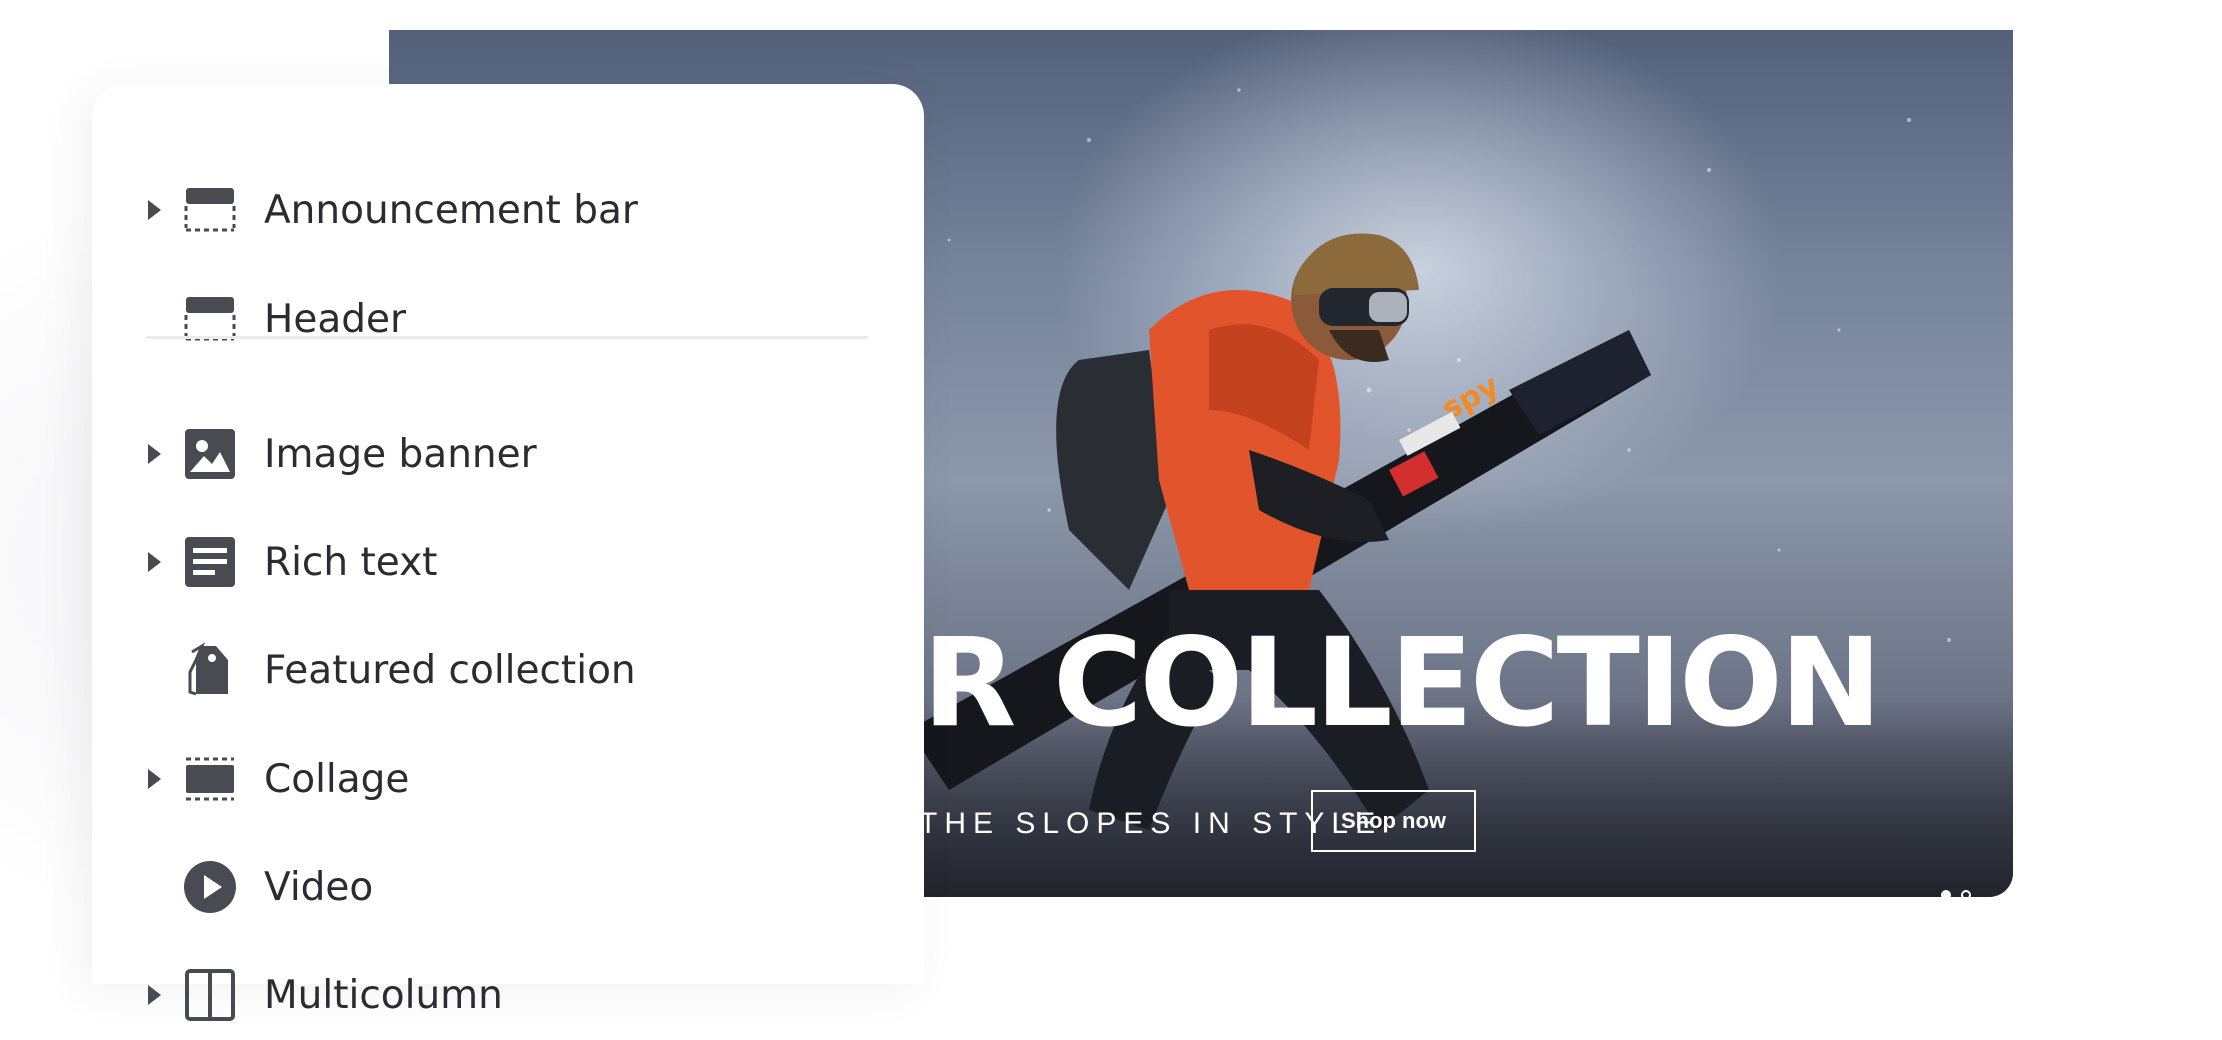 The width and height of the screenshot is (2222, 1040). Describe the element at coordinates (508, 319) in the screenshot. I see `section-header: Header` at that location.